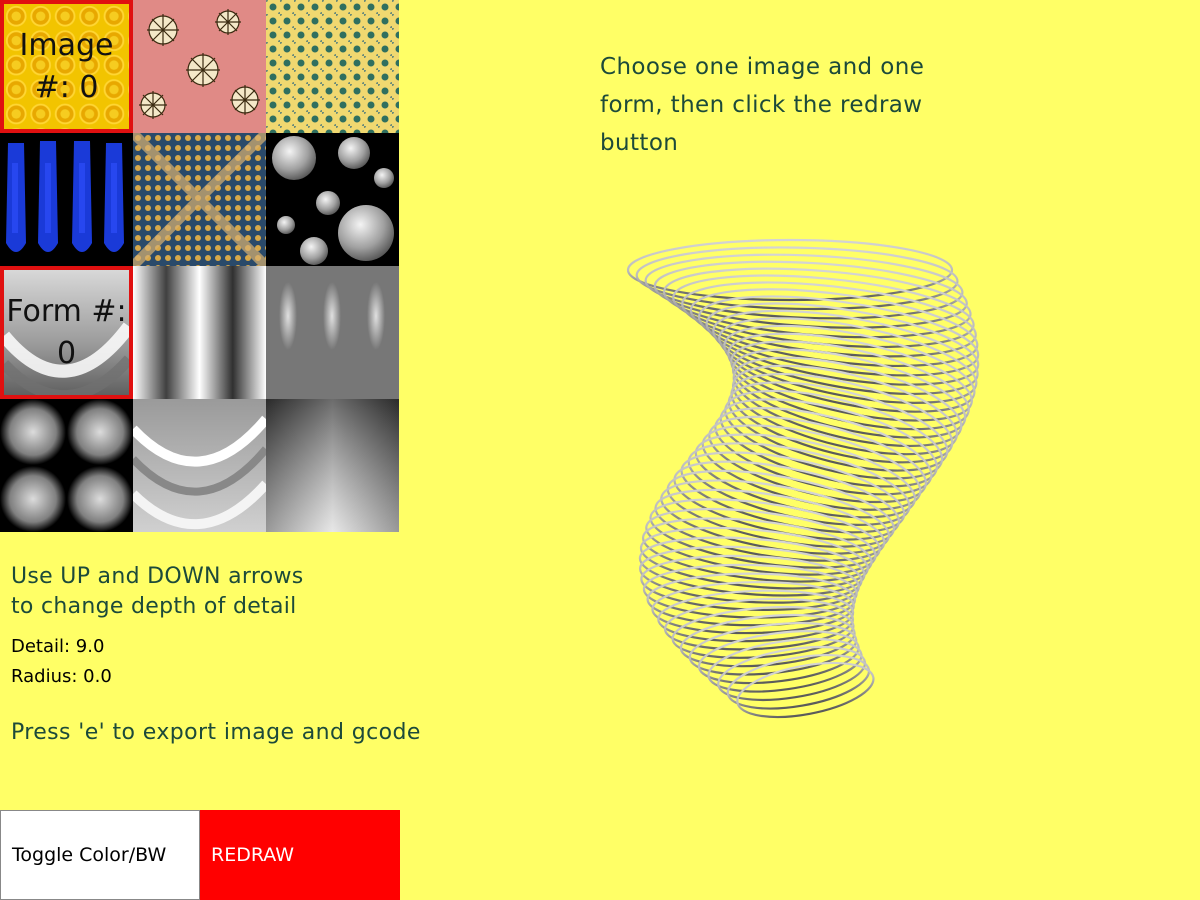 The height and width of the screenshot is (900, 1200). What do you see at coordinates (58, 646) in the screenshot?
I see `detail-value: Detail: 9.0` at bounding box center [58, 646].